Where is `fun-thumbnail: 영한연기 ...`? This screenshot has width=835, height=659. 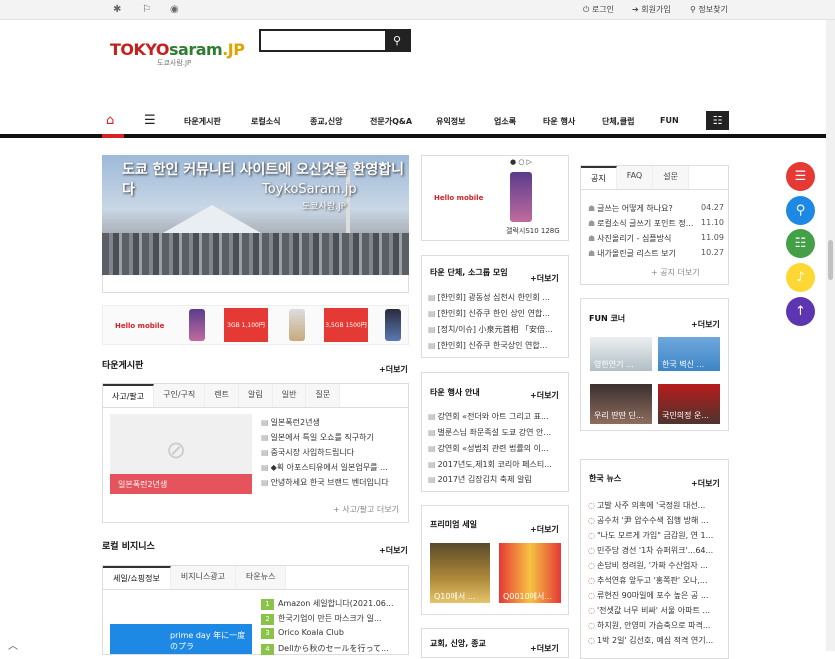
fun-thumbnail: 영한연기 ... is located at coordinates (621, 354).